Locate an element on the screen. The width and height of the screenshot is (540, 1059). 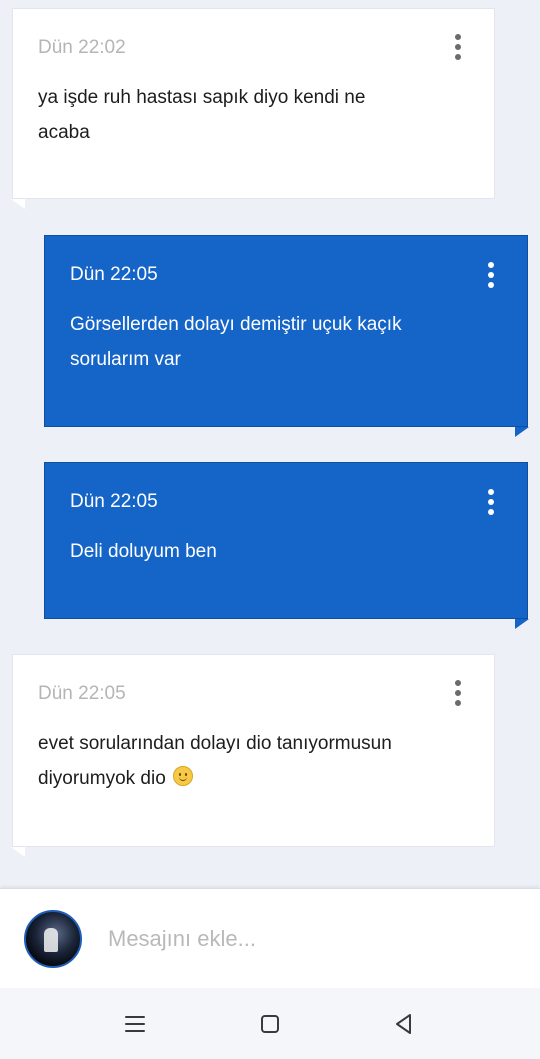
slightly-smiling-face-icon is located at coordinates (183, 776).